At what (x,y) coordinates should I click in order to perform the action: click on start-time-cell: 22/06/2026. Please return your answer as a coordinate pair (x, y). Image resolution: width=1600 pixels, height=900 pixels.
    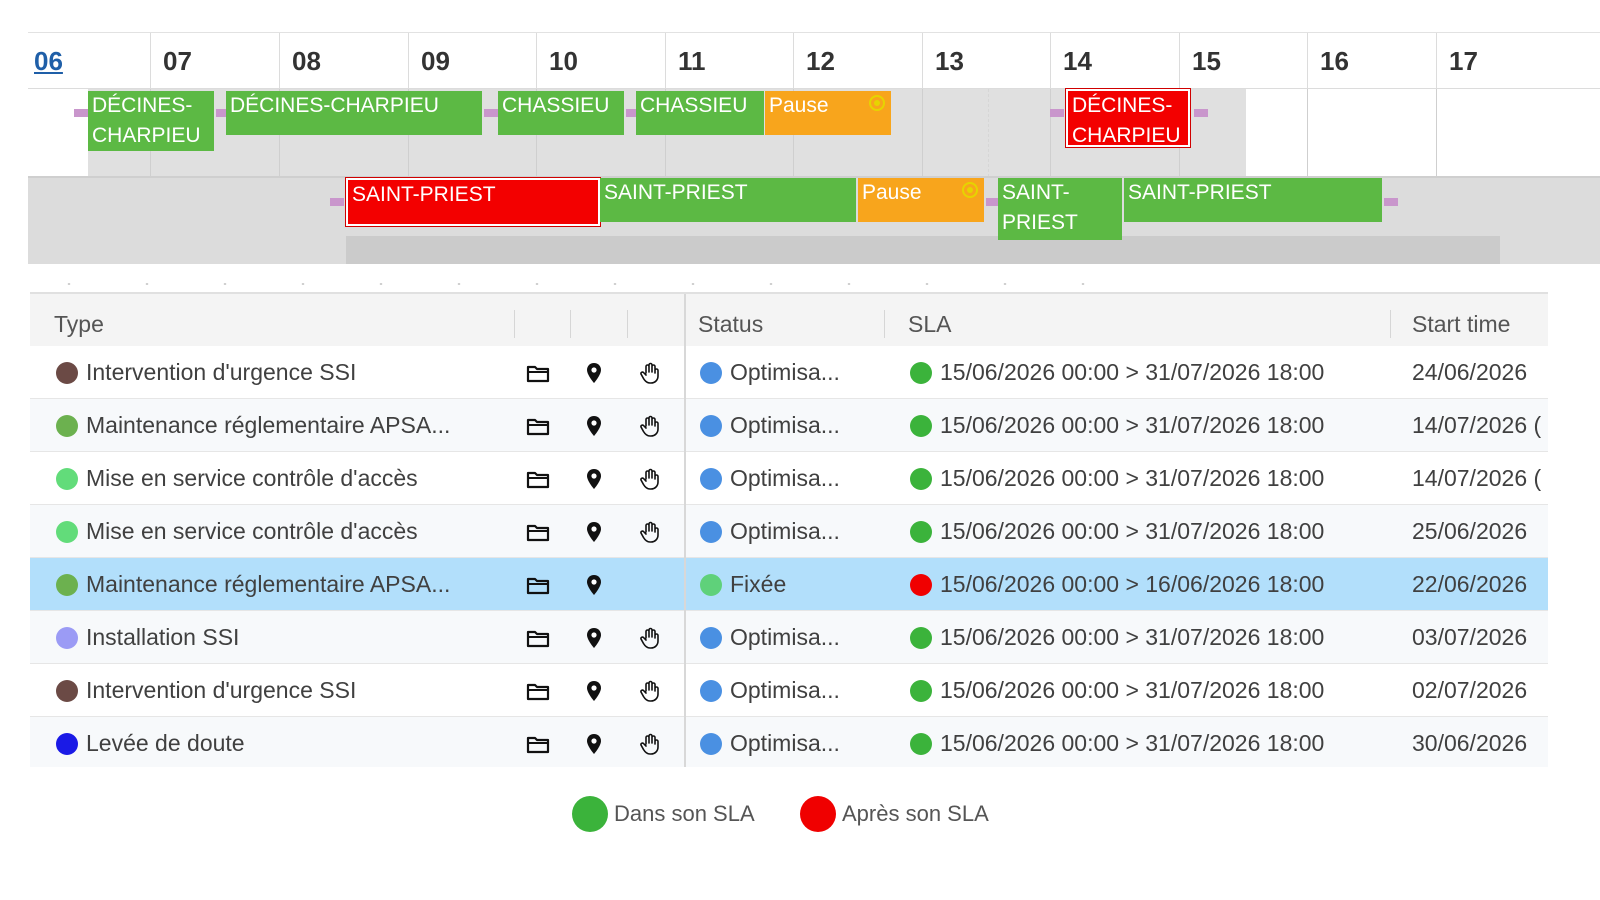
    Looking at the image, I should click on (1470, 584).